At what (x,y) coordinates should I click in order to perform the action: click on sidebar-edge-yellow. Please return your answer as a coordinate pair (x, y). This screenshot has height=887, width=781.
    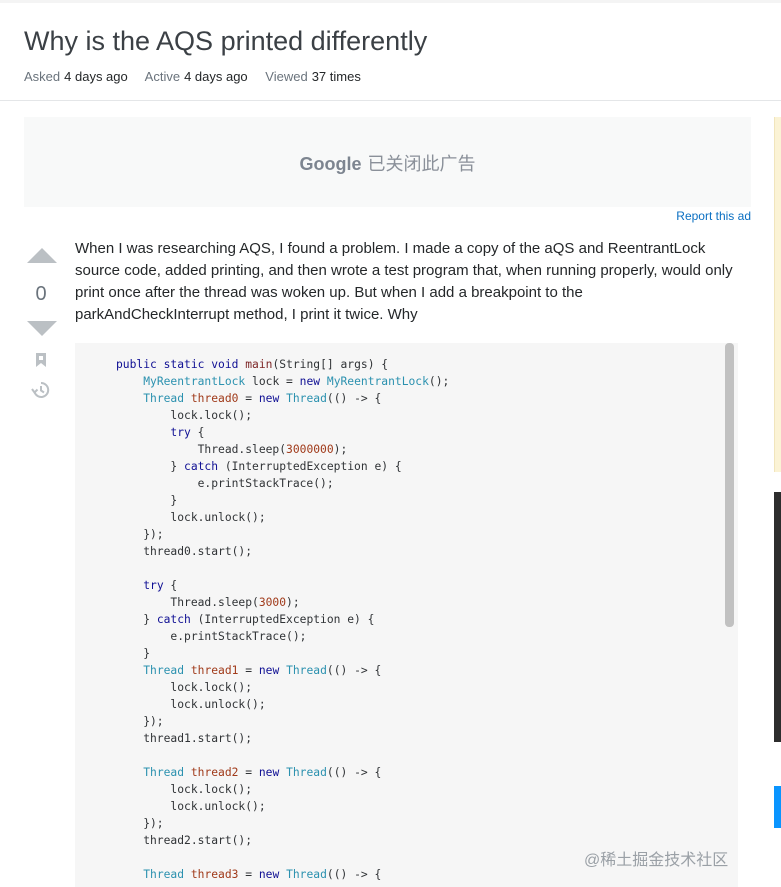
    Looking at the image, I should click on (777, 294).